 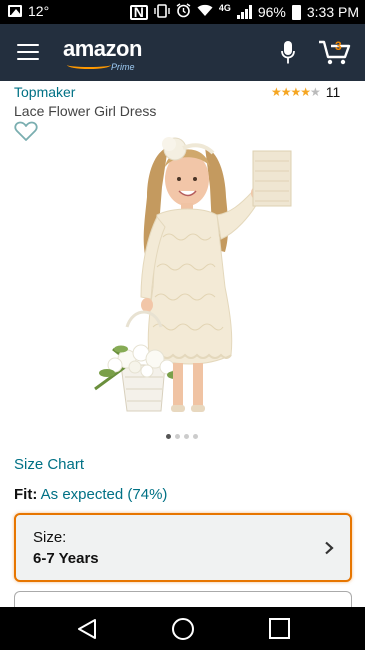 I want to click on rating: ★★★★★ 11, so click(x=305, y=92).